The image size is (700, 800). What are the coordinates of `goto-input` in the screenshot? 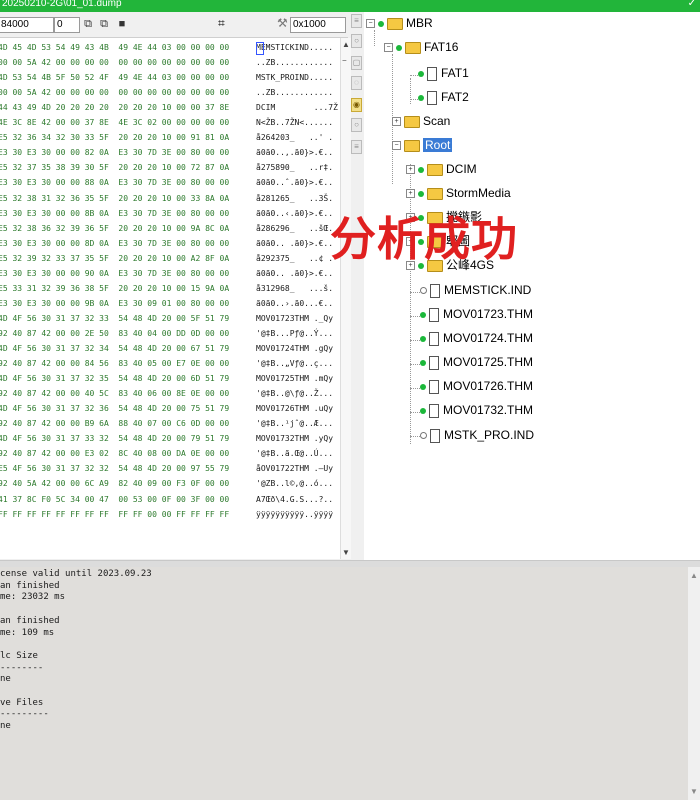 It's located at (318, 25).